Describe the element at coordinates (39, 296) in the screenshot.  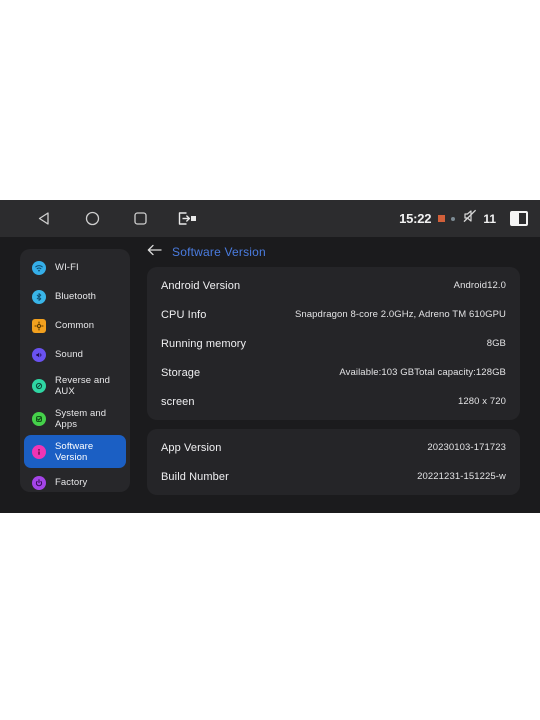
I see `bluetooth-icon` at that location.